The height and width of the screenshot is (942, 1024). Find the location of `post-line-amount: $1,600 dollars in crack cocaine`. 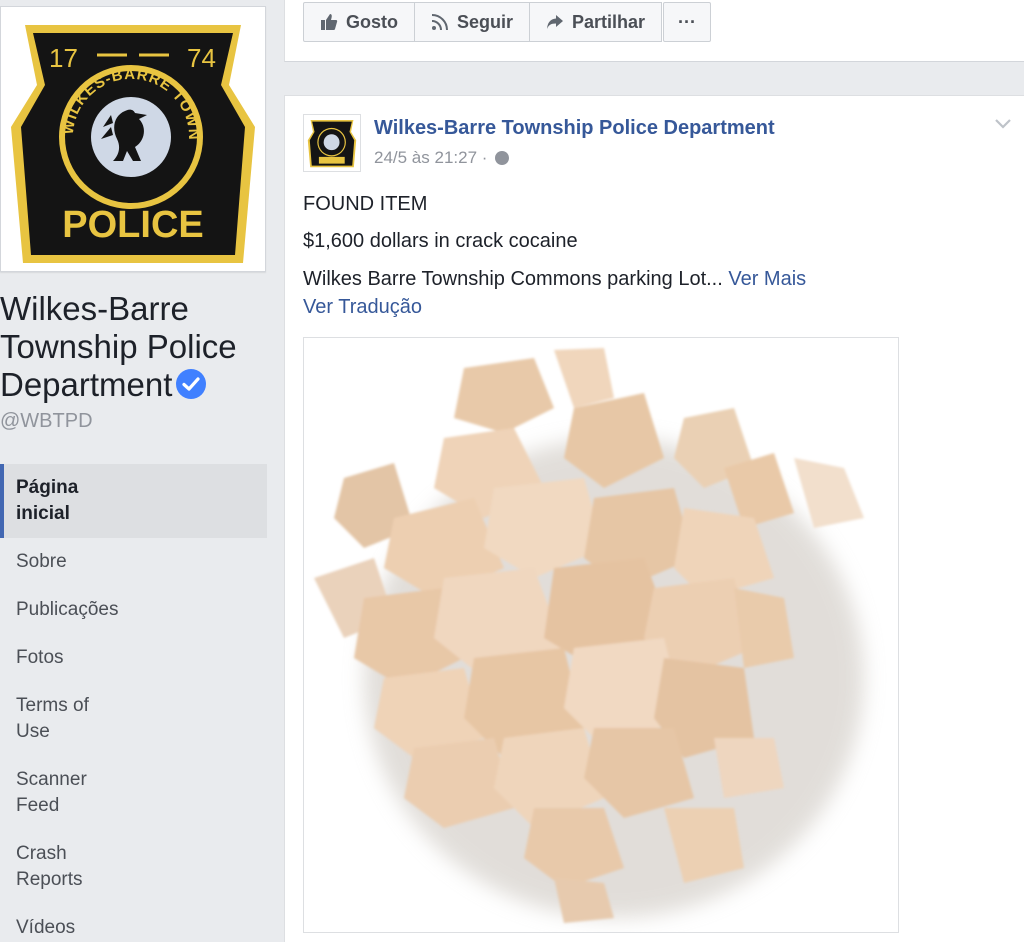

post-line-amount: $1,600 dollars in crack cocaine is located at coordinates (440, 241).